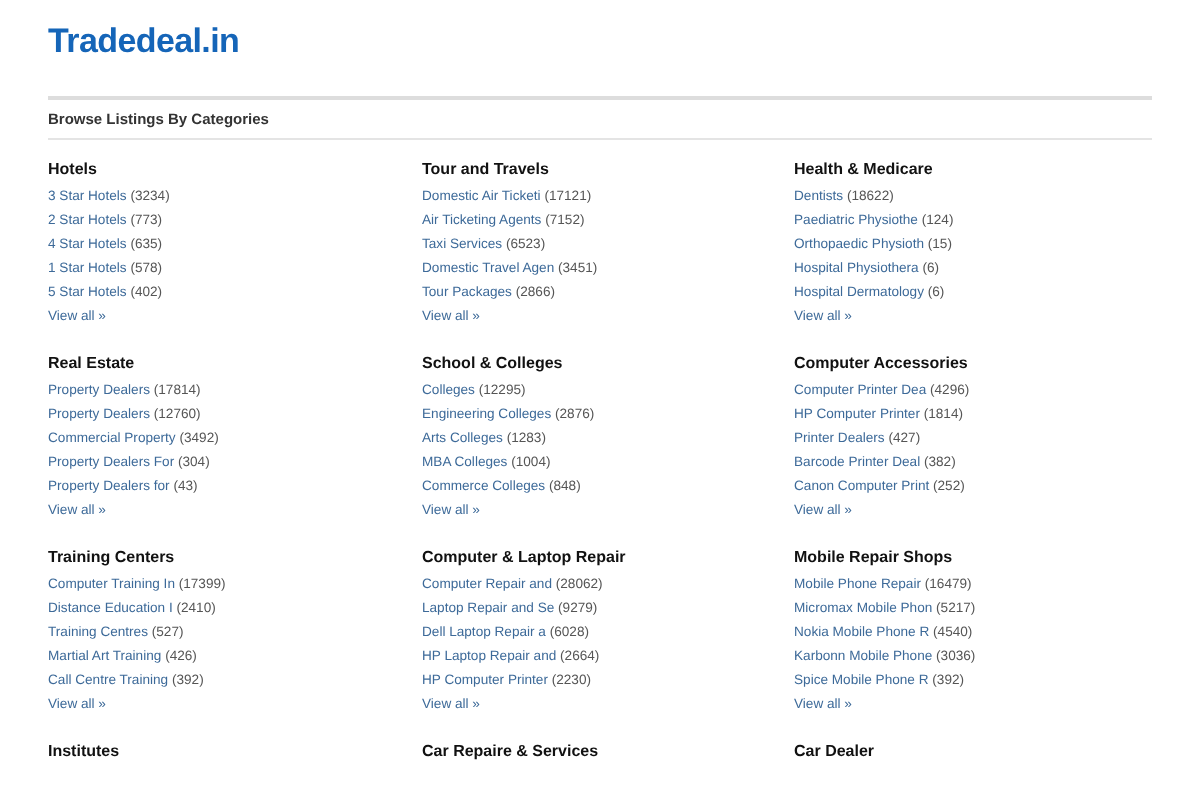 This screenshot has width=1200, height=800. Describe the element at coordinates (112, 558) in the screenshot. I see `category-heading: Training Centers` at that location.